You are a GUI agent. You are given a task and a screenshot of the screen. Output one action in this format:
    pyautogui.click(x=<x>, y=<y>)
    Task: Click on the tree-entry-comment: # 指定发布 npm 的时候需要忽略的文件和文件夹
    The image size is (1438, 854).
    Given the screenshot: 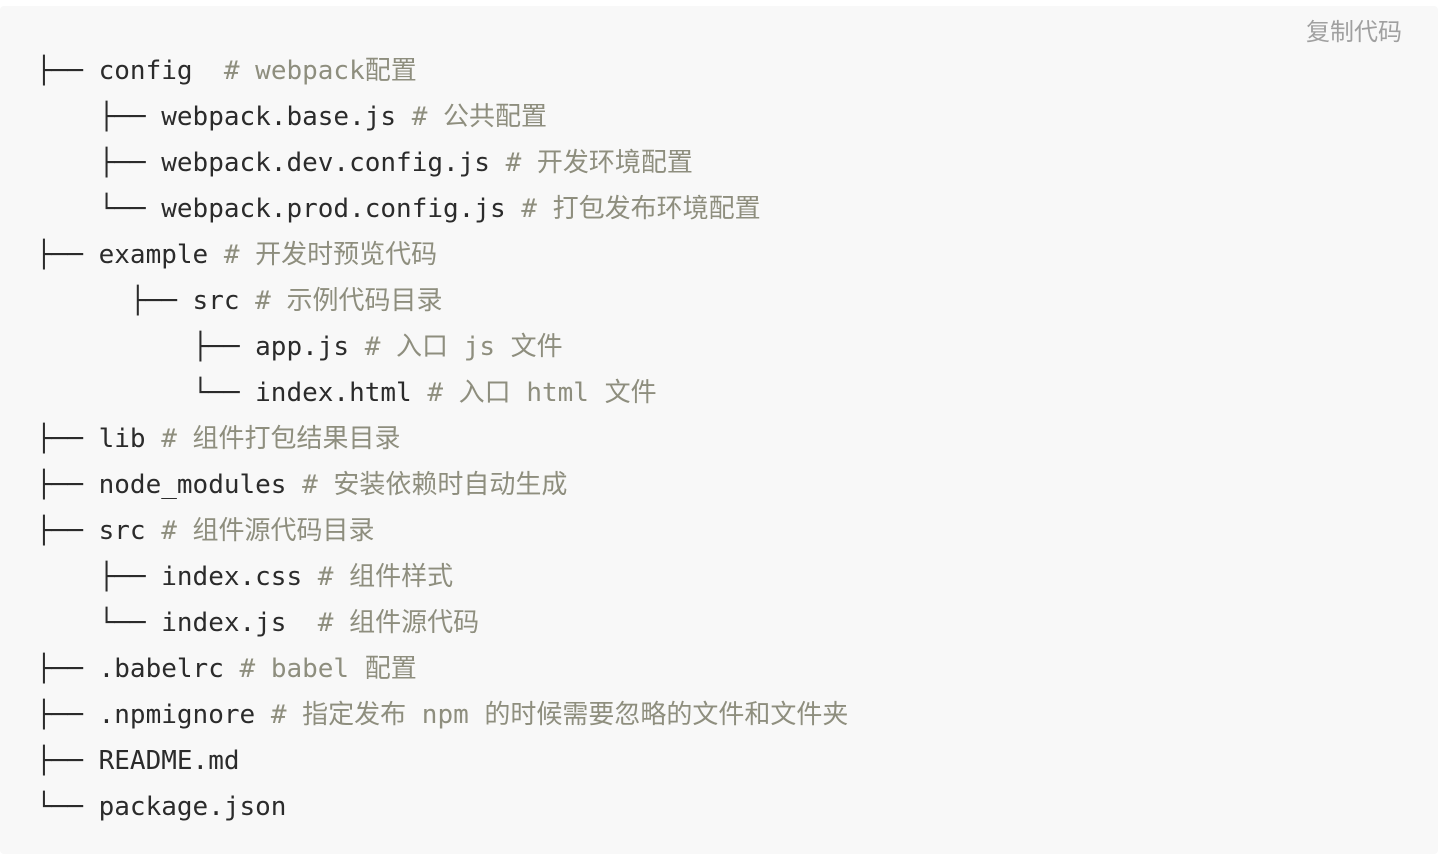 What is the action you would take?
    pyautogui.click(x=552, y=715)
    